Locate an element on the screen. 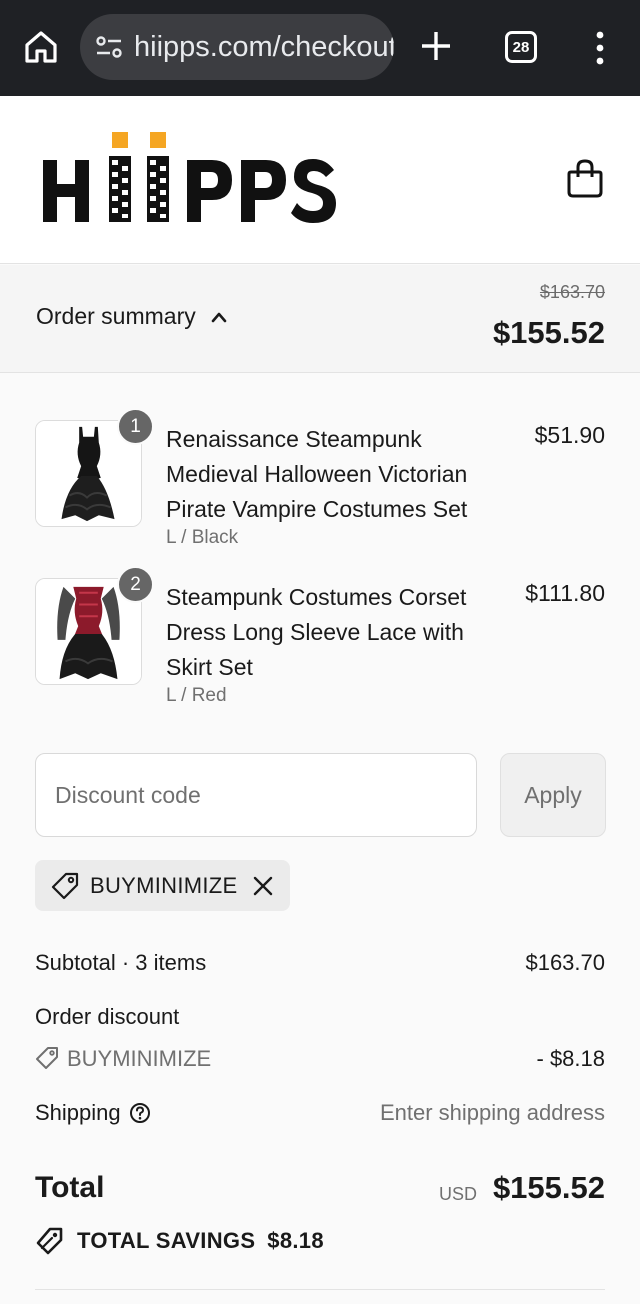  address-bar: hiipps.com/checkout is located at coordinates (237, 47).